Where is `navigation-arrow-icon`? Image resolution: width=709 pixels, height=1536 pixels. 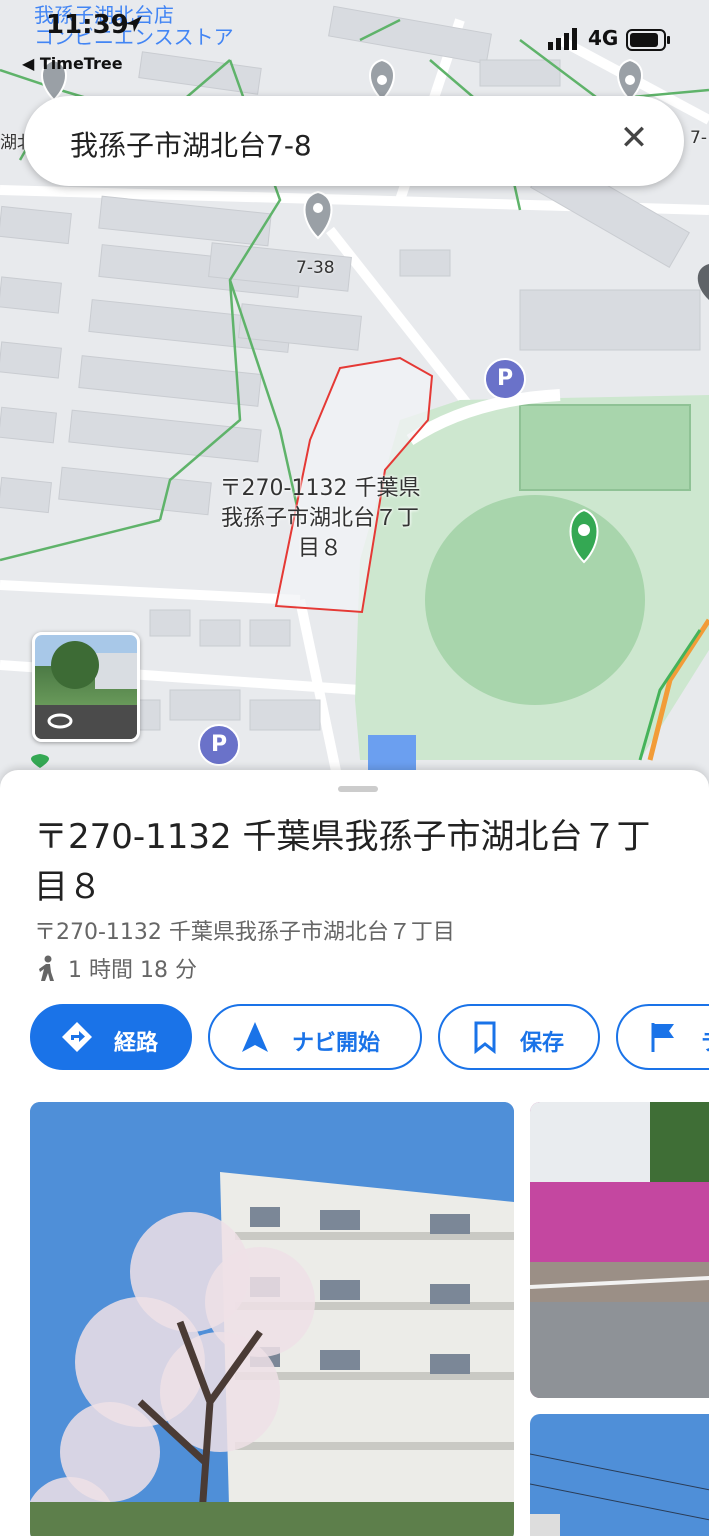
navigation-arrow-icon is located at coordinates (255, 1037).